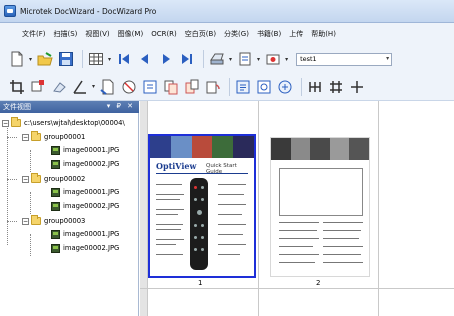 The height and width of the screenshot is (316, 454). I want to click on layout-columns-icon, so click(315, 87).